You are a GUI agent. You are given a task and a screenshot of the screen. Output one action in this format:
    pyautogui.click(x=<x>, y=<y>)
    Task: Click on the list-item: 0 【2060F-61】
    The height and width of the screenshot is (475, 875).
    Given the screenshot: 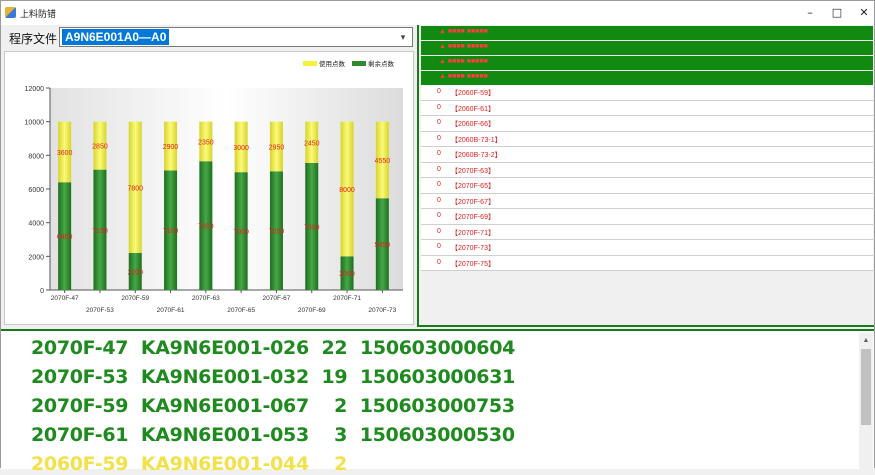 What is the action you would take?
    pyautogui.click(x=647, y=108)
    